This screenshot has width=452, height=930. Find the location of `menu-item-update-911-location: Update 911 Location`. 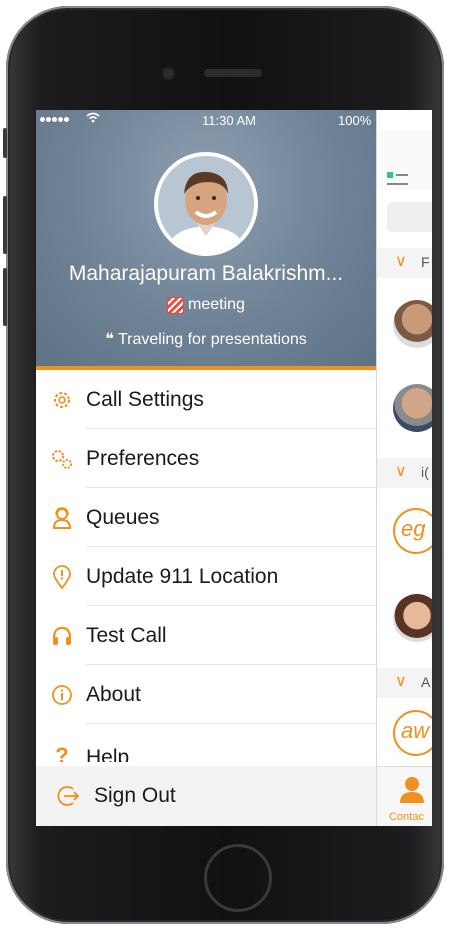

menu-item-update-911-location: Update 911 Location is located at coordinates (206, 576).